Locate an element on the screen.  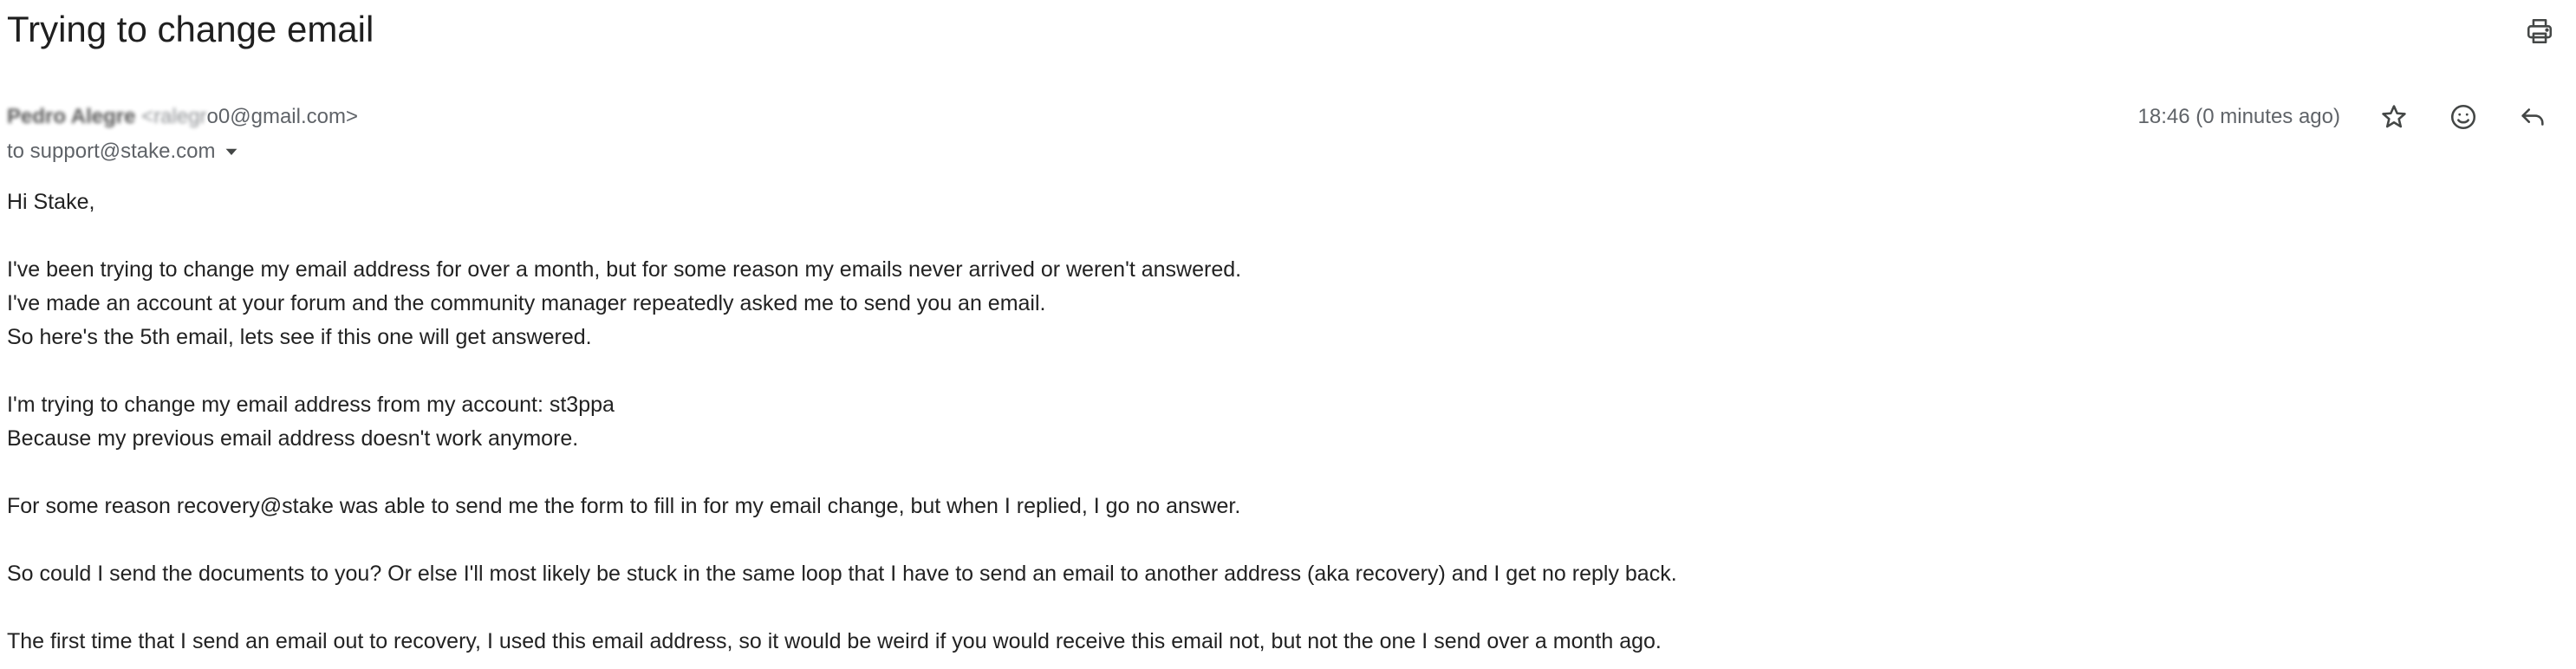
add-reaction-button is located at coordinates (2463, 117).